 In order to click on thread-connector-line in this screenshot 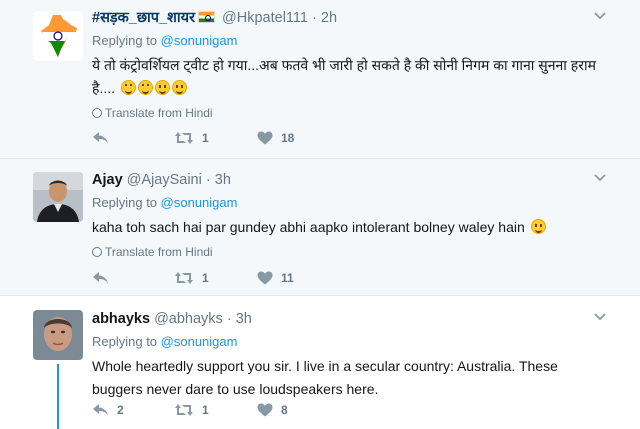, I will do `click(58, 396)`.